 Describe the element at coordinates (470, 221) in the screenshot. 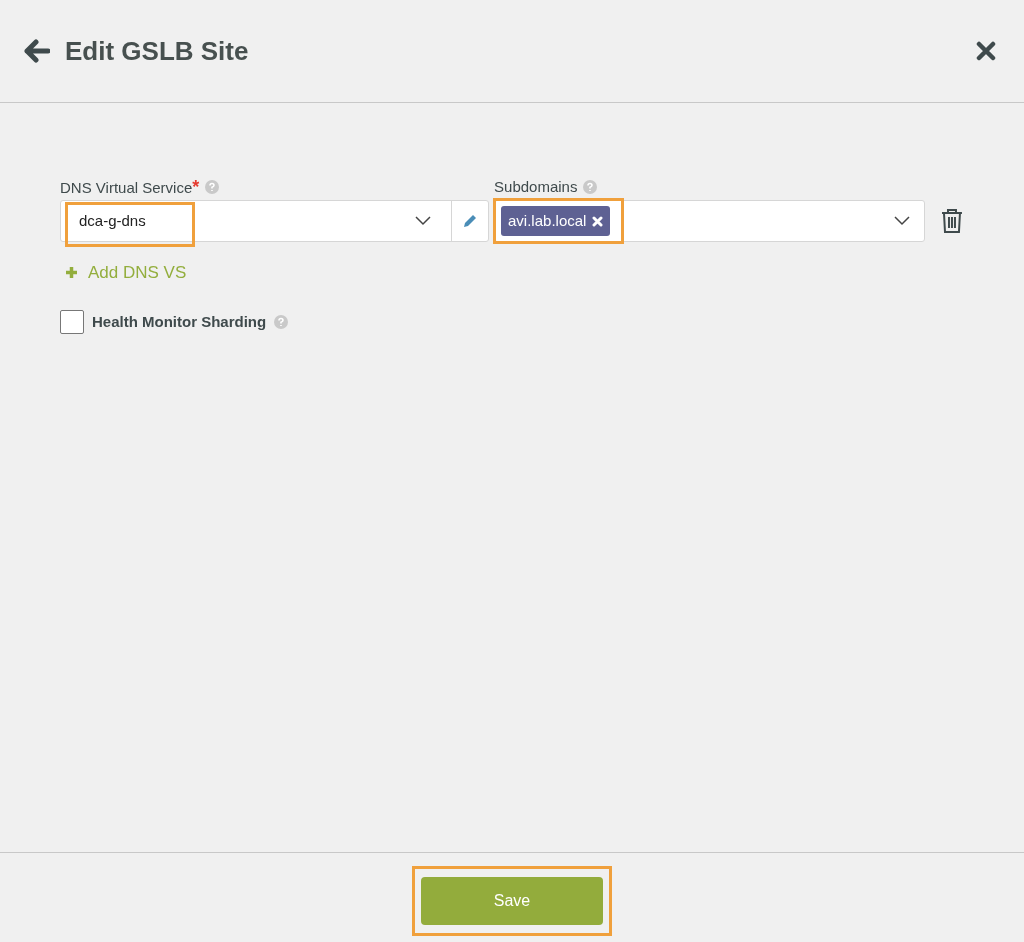

I see `pencil-icon` at that location.